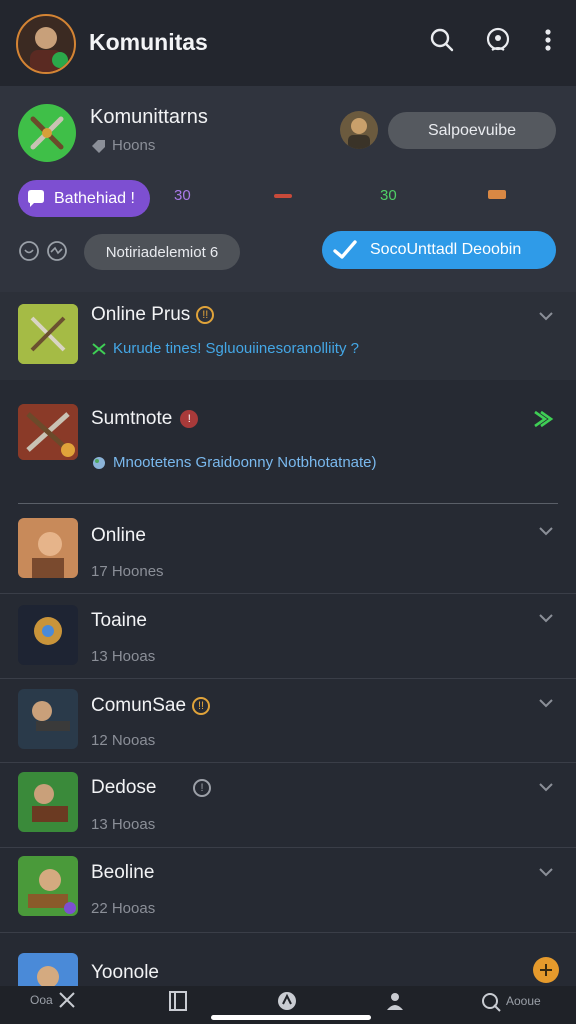  Describe the element at coordinates (288, 890) in the screenshot. I see `list-item: Beoline 22 Hooas` at that location.